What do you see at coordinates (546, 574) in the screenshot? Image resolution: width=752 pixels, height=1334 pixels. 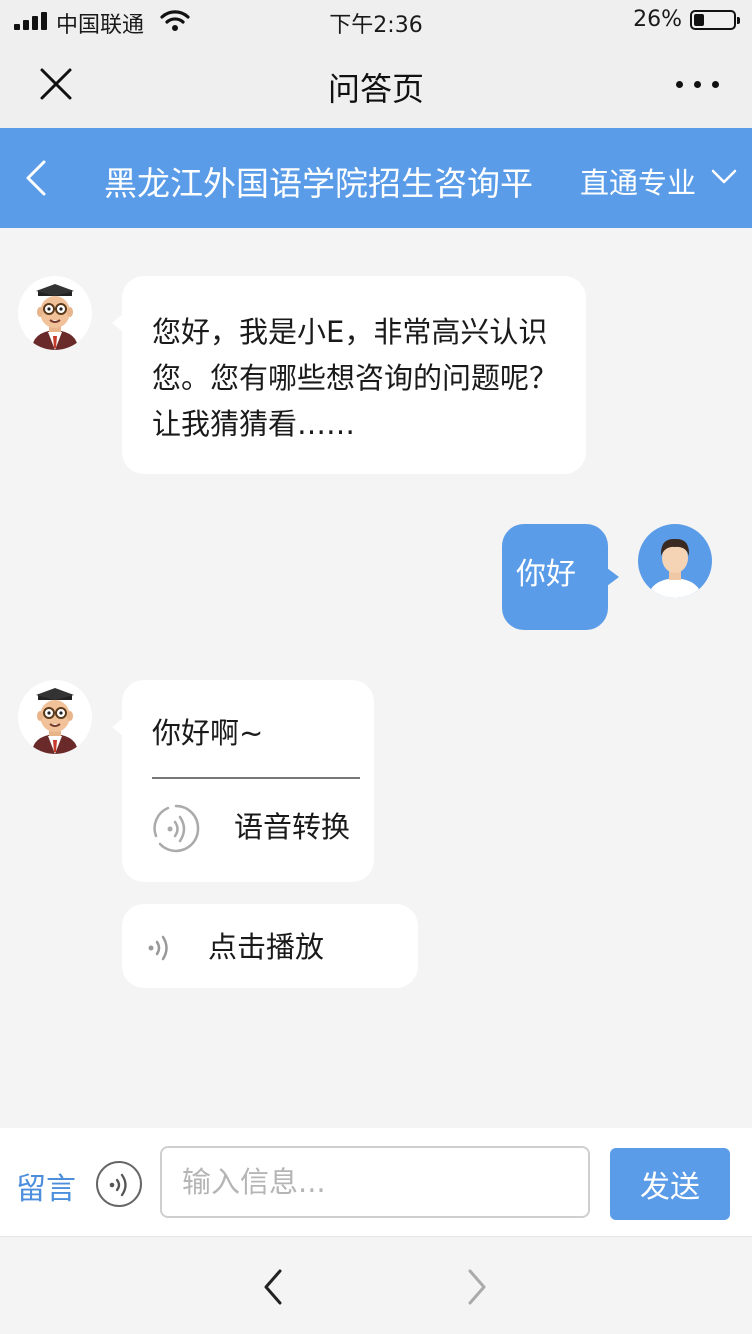 I see `user-message-text: 你好` at bounding box center [546, 574].